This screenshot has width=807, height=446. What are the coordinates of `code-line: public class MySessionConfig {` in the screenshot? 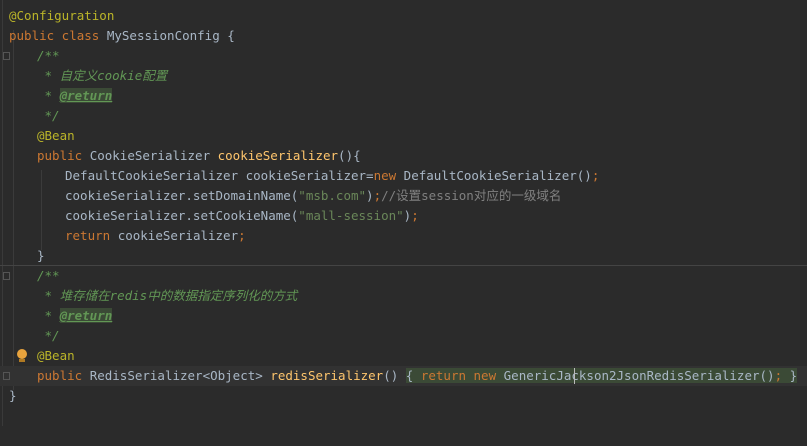 It's located at (122, 35).